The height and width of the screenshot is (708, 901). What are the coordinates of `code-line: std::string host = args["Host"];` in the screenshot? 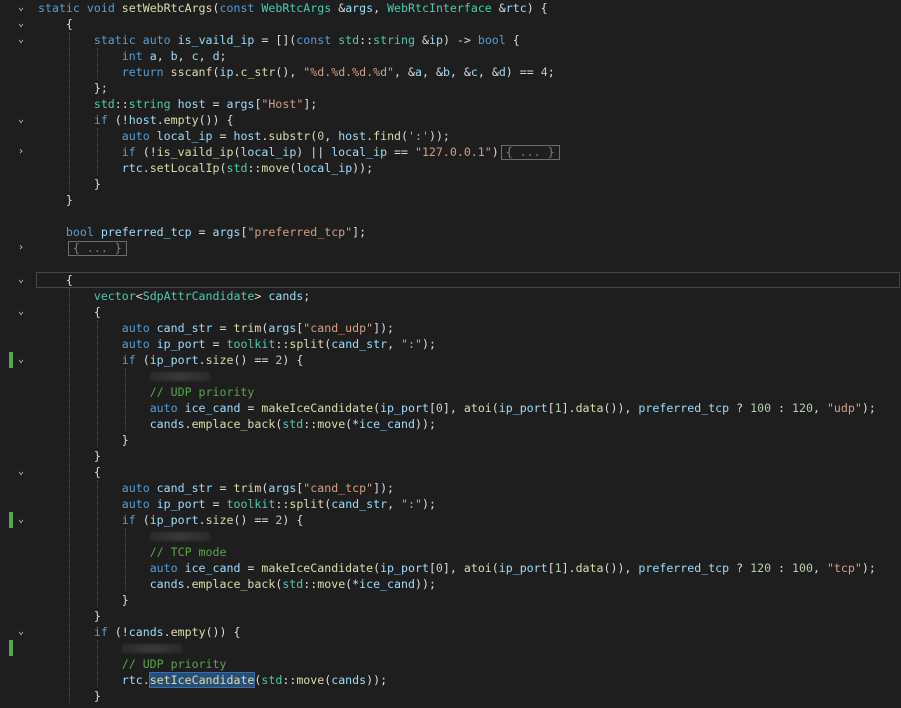 It's located at (450, 104).